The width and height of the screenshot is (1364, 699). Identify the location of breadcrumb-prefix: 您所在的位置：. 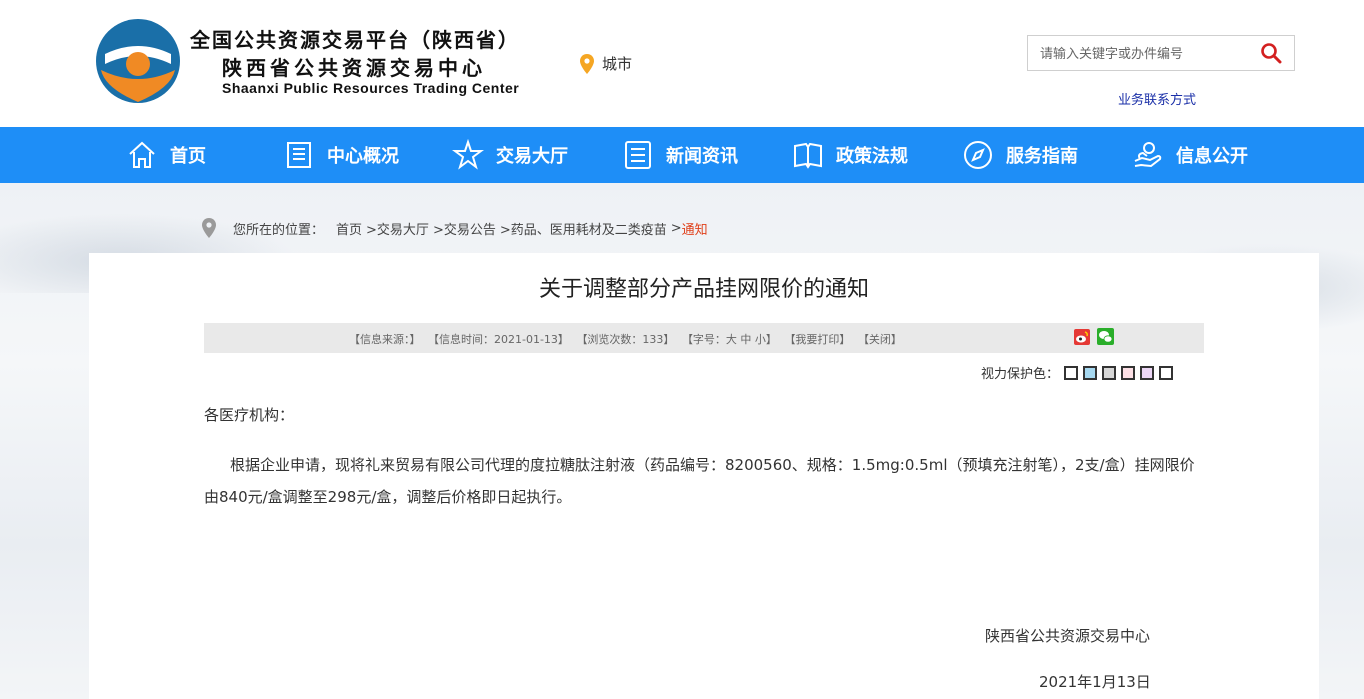
(279, 230).